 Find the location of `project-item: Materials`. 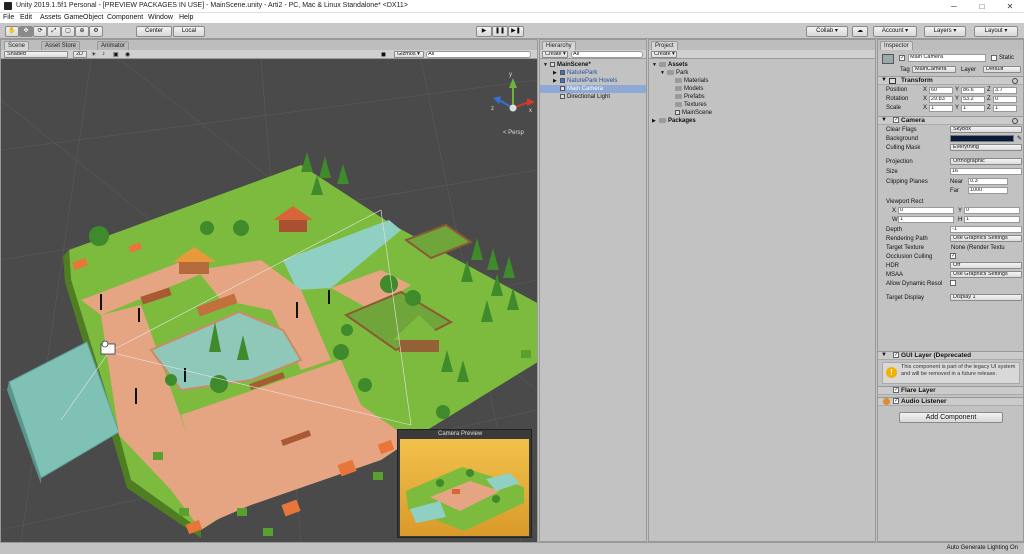

project-item: Materials is located at coordinates (762, 81).